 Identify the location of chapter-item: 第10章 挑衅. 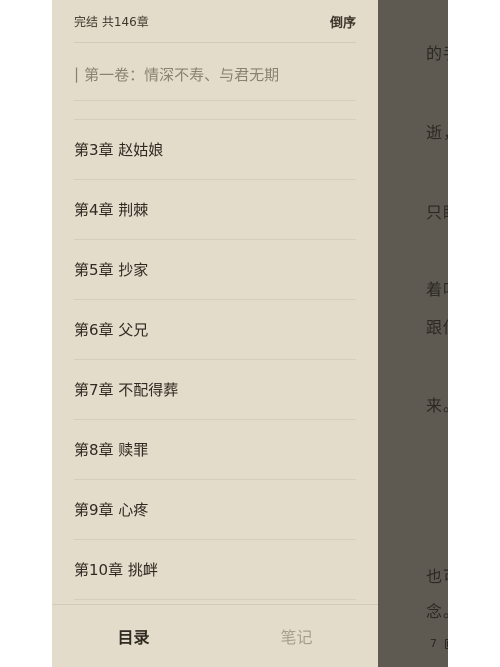
(215, 570).